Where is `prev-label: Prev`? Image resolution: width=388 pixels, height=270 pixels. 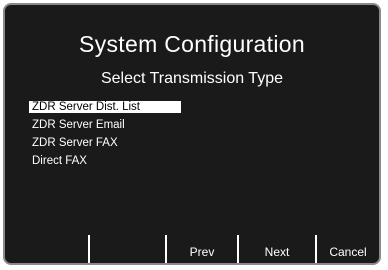 prev-label: Prev is located at coordinates (202, 252).